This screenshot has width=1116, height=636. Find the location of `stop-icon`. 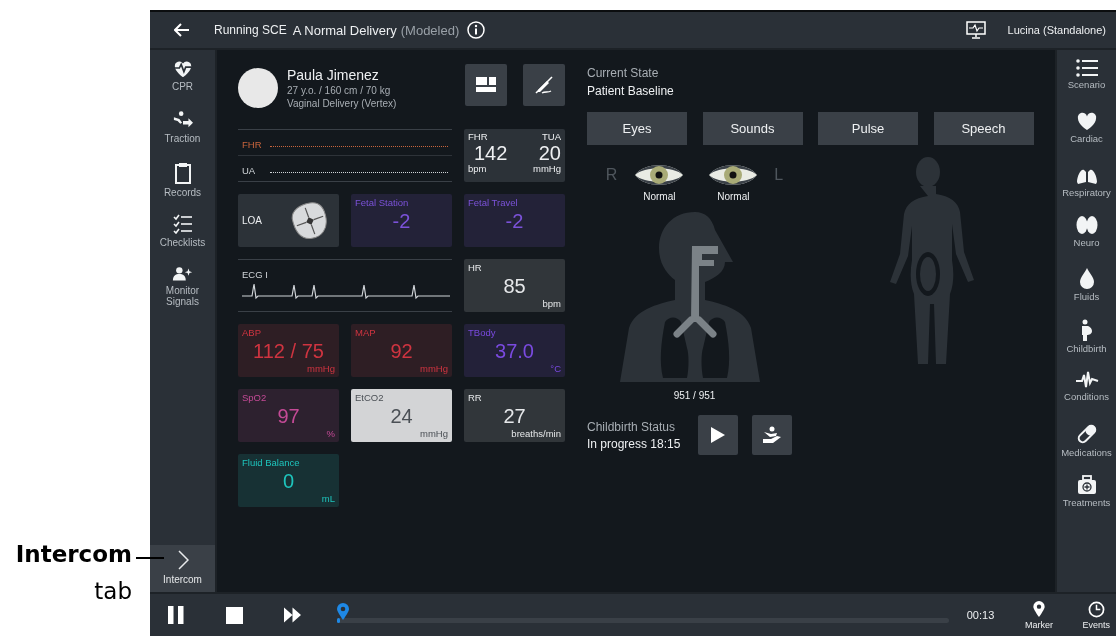

stop-icon is located at coordinates (234, 615).